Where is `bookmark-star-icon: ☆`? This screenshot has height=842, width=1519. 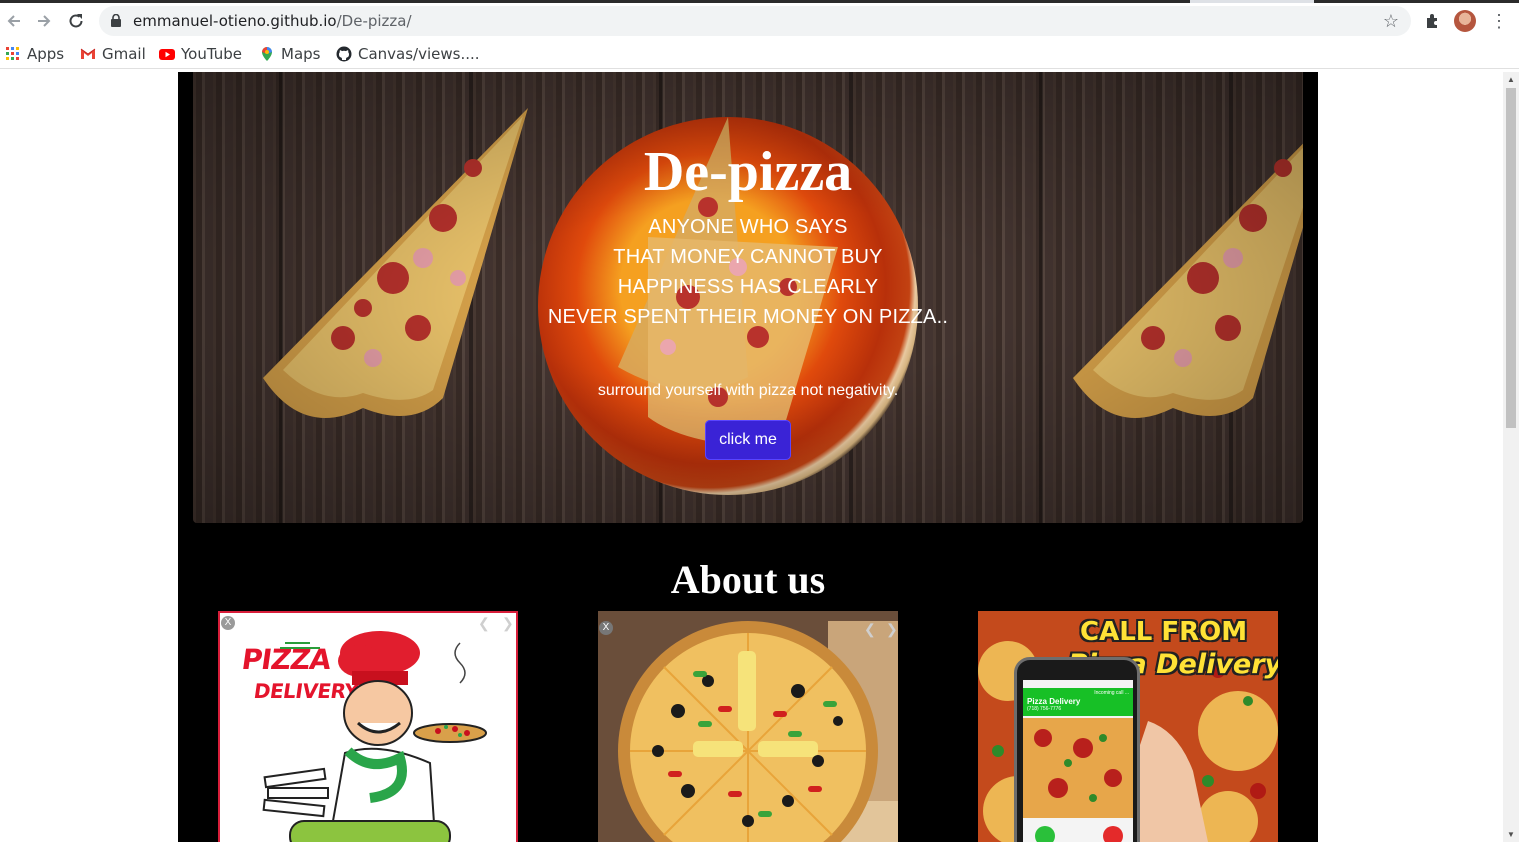
bookmark-star-icon: ☆ is located at coordinates (1391, 21).